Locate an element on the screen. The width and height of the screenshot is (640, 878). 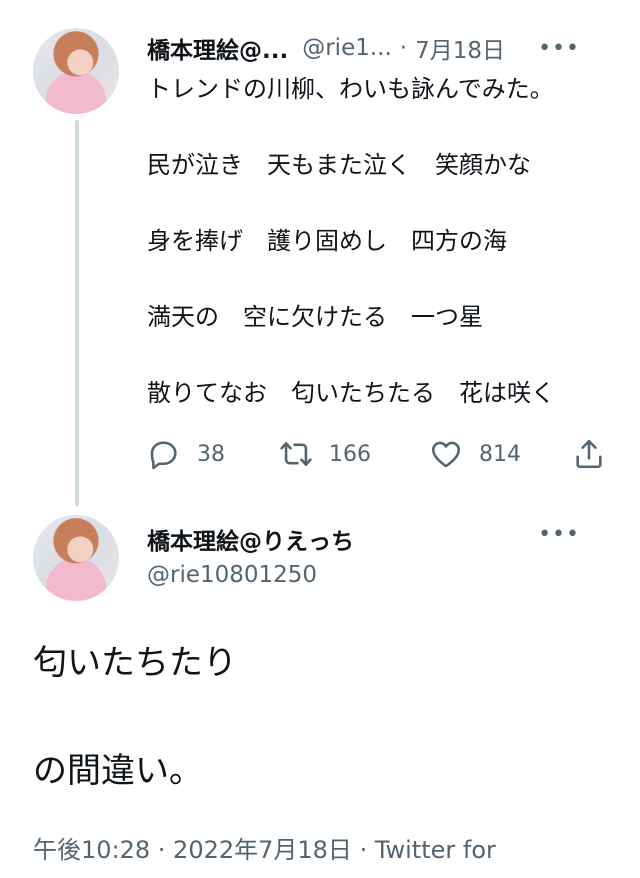
reply-button: 38 is located at coordinates (186, 454).